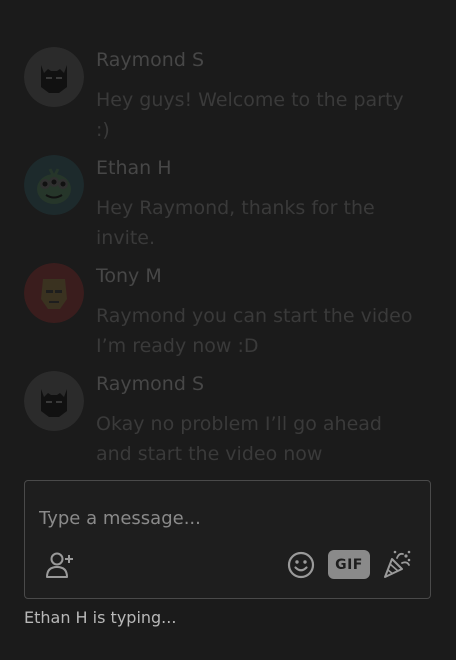 The width and height of the screenshot is (456, 660). I want to click on gif-button: GIF, so click(349, 564).